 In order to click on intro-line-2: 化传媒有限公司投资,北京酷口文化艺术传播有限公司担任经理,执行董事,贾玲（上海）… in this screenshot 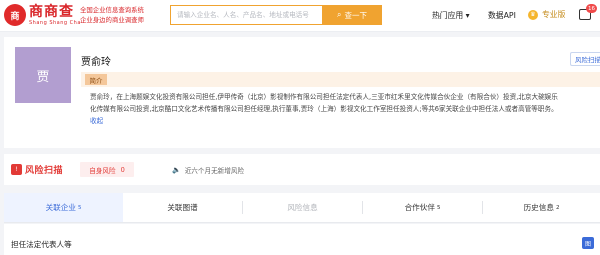, I will do `click(324, 109)`.